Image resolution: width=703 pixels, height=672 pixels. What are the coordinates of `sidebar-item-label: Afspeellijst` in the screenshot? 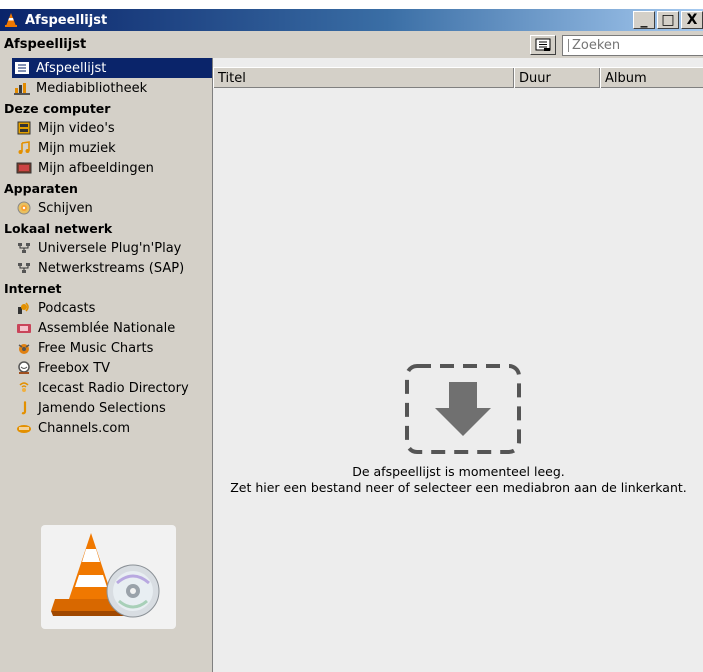 It's located at (71, 68).